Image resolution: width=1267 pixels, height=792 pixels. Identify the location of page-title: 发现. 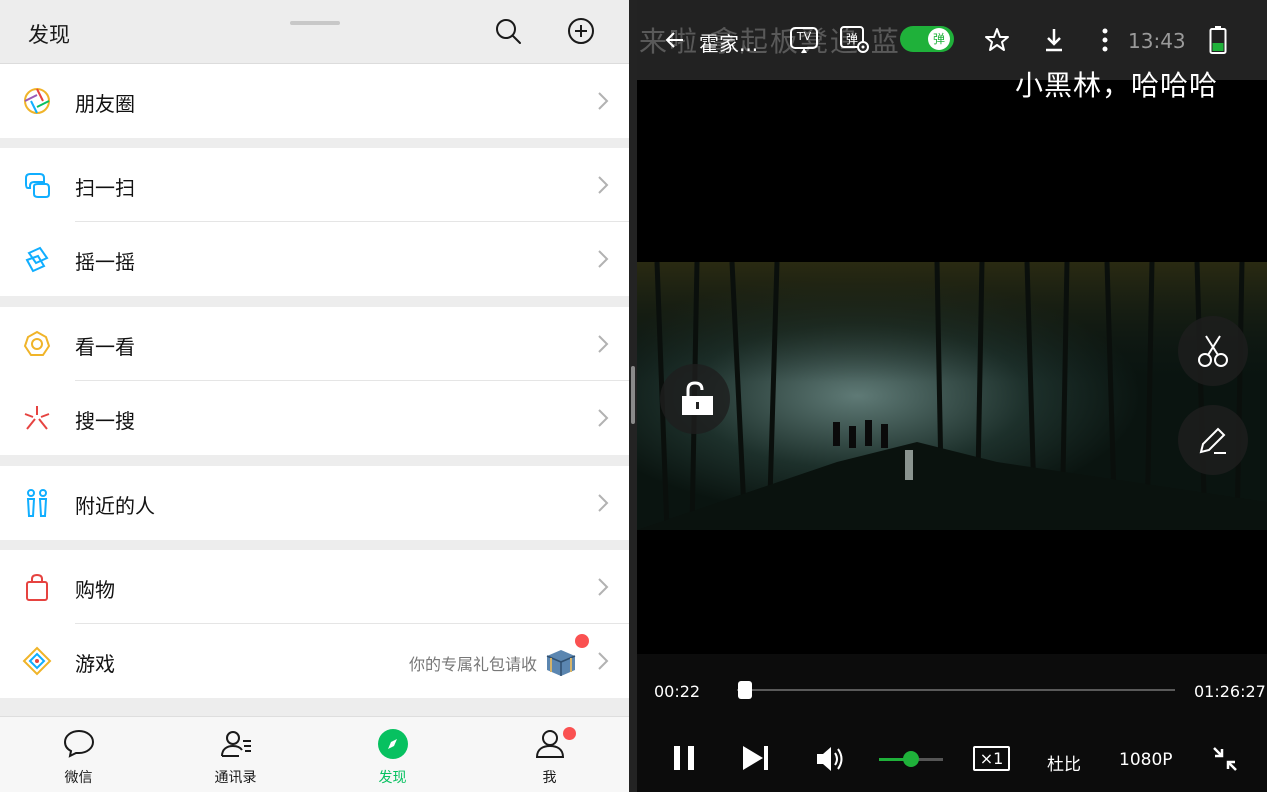
(49, 35).